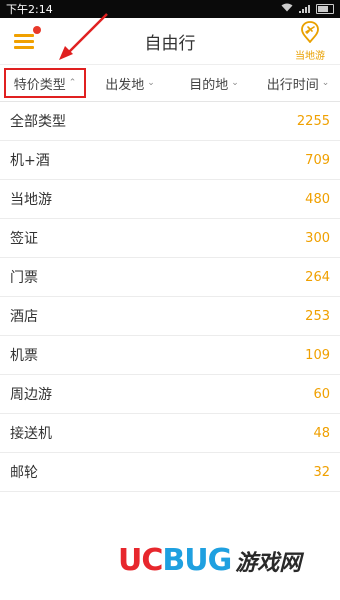 Image resolution: width=340 pixels, height=600 pixels. Describe the element at coordinates (268, 562) in the screenshot. I see `watermark-text: 游戏网` at that location.